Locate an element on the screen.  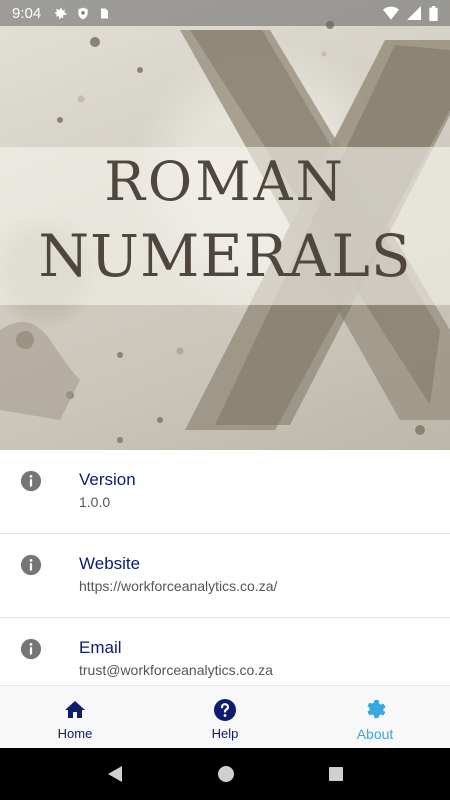
app-title-line2: NUMERALS is located at coordinates (225, 256).